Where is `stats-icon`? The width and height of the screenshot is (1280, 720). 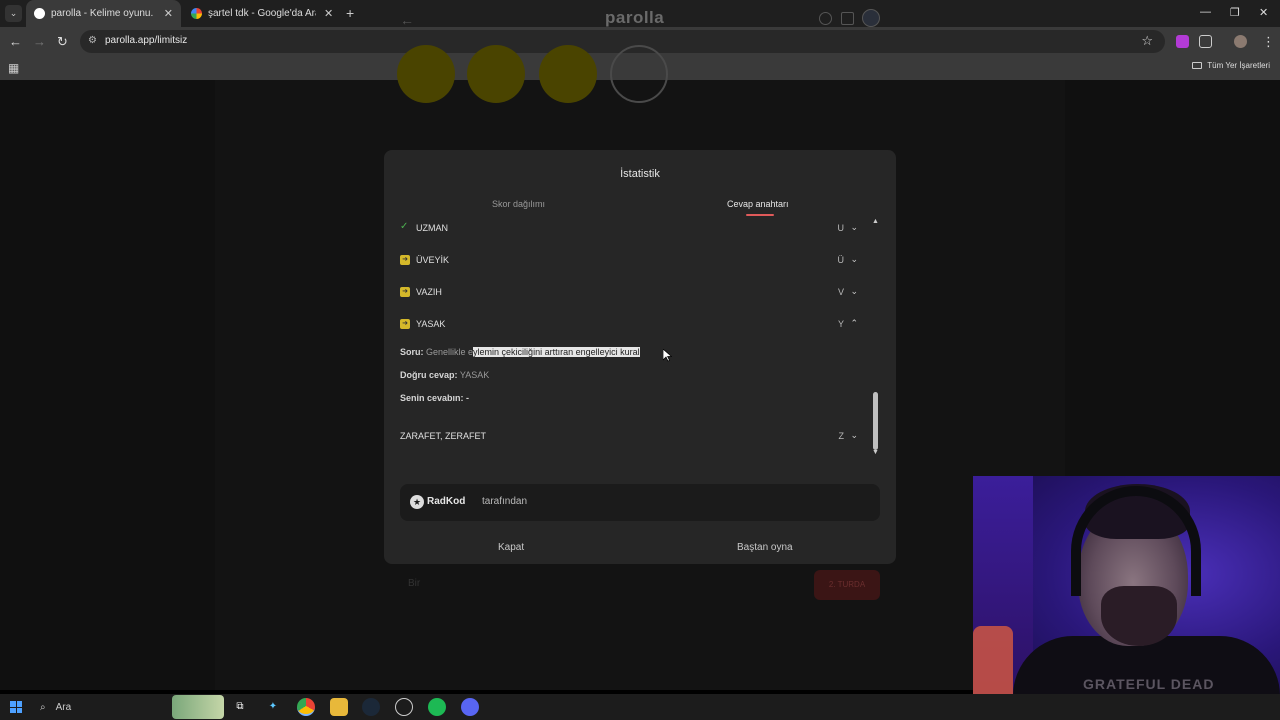 stats-icon is located at coordinates (847, 18).